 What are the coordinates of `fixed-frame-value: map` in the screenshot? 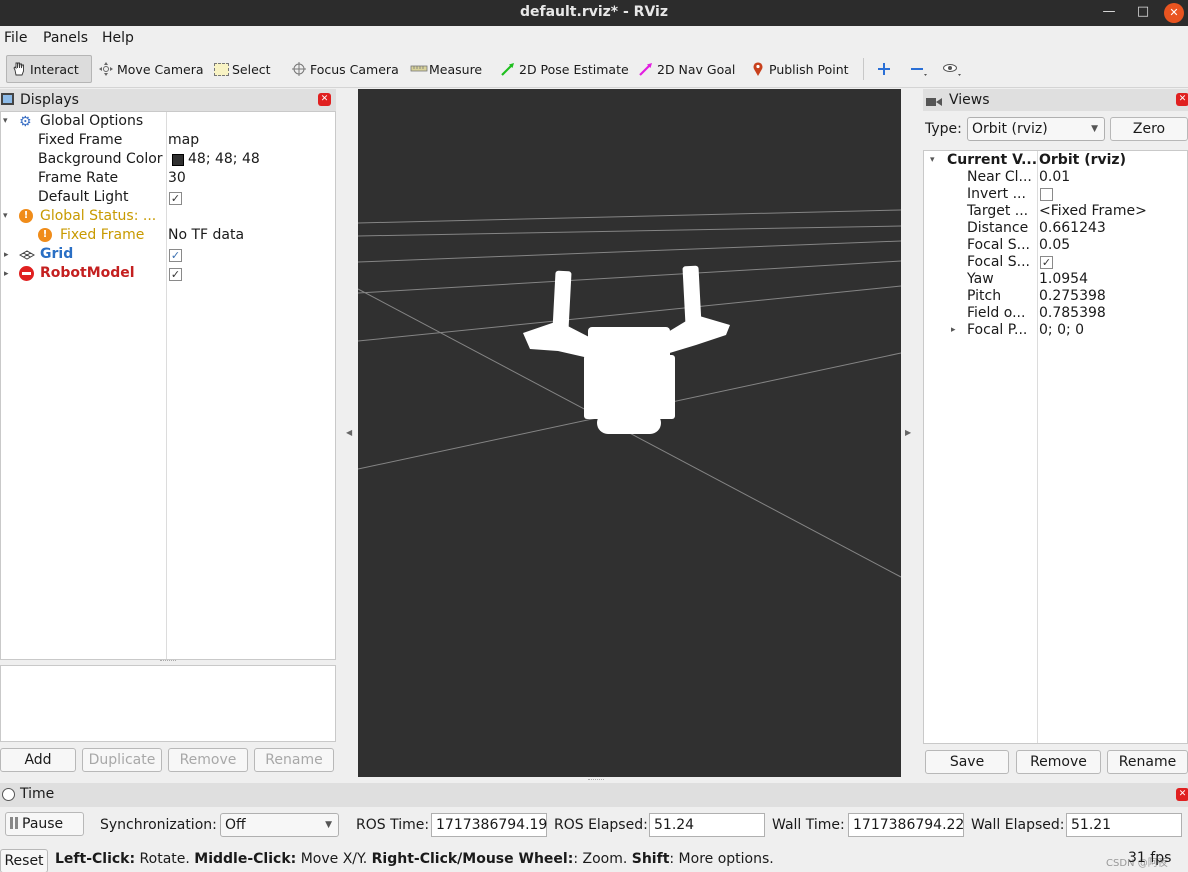 It's located at (183, 141).